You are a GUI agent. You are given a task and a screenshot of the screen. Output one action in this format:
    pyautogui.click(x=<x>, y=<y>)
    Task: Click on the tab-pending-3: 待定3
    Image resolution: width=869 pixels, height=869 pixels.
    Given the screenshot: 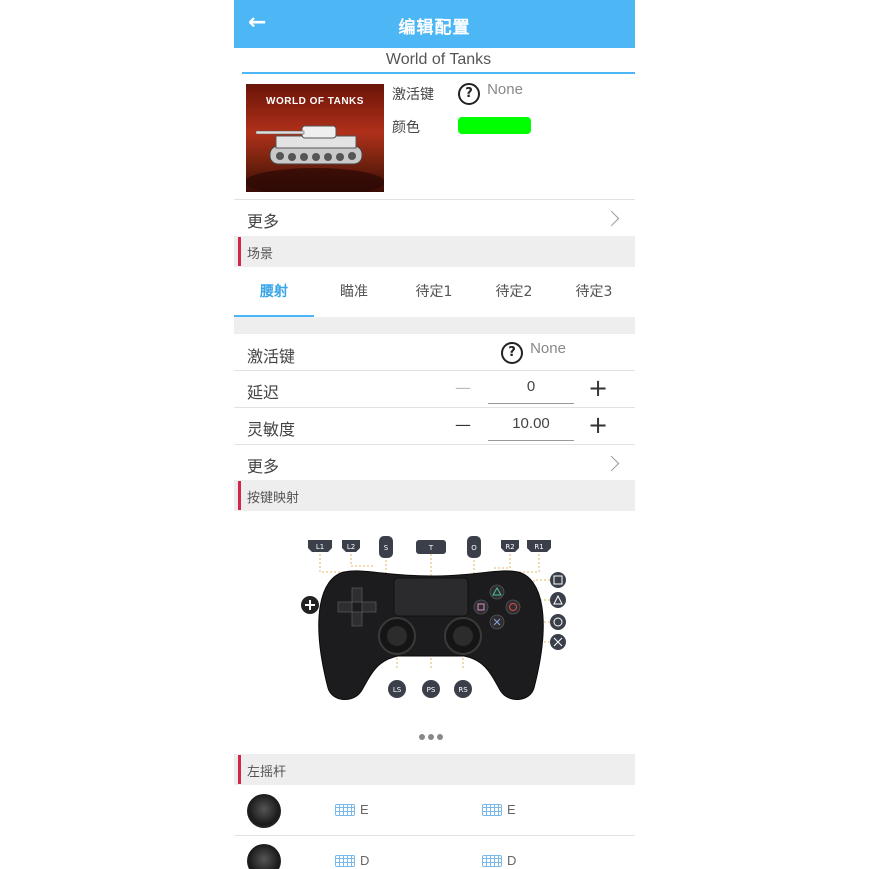 What is the action you would take?
    pyautogui.click(x=594, y=292)
    